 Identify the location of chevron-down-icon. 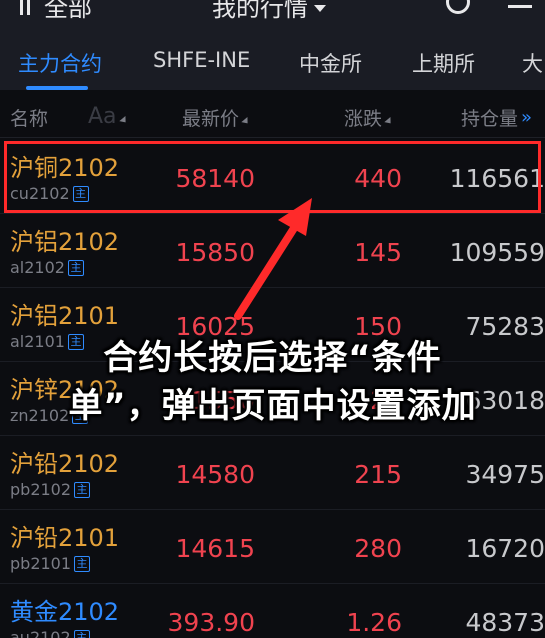
(320, 8).